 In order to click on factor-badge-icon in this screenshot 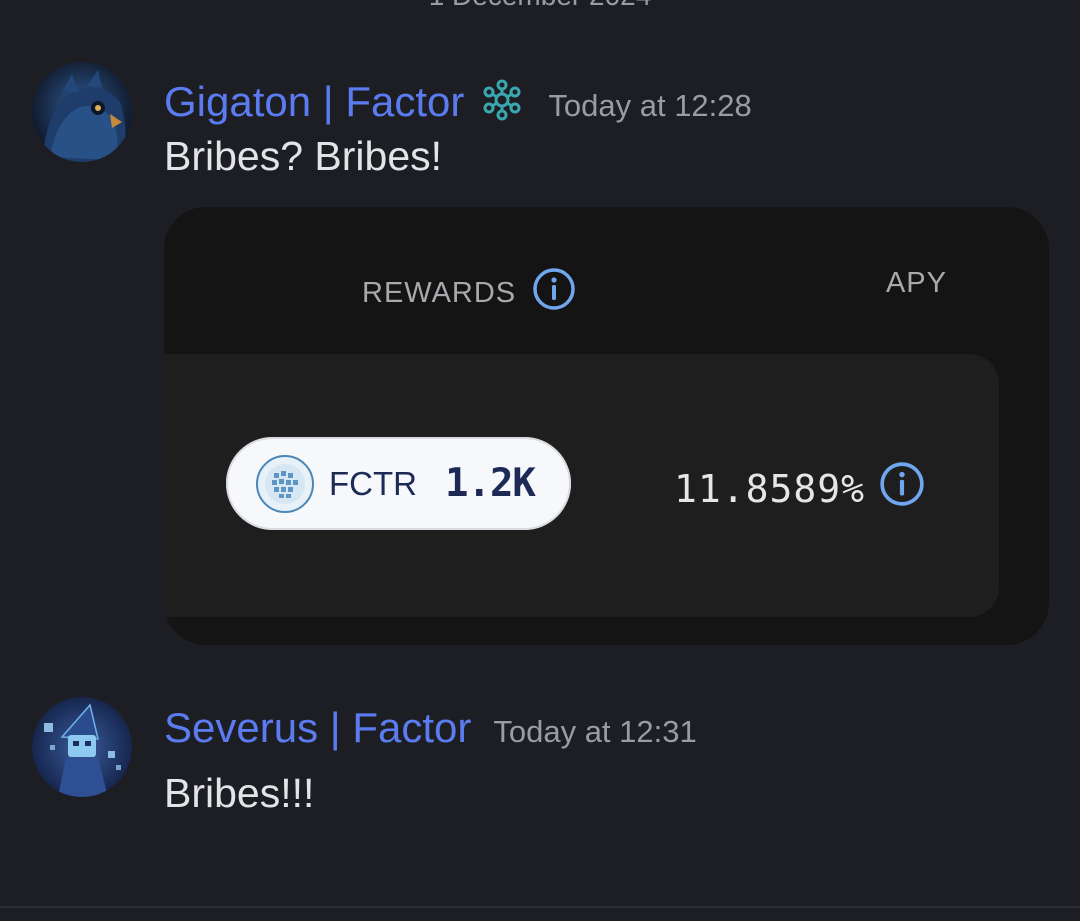, I will do `click(502, 100)`.